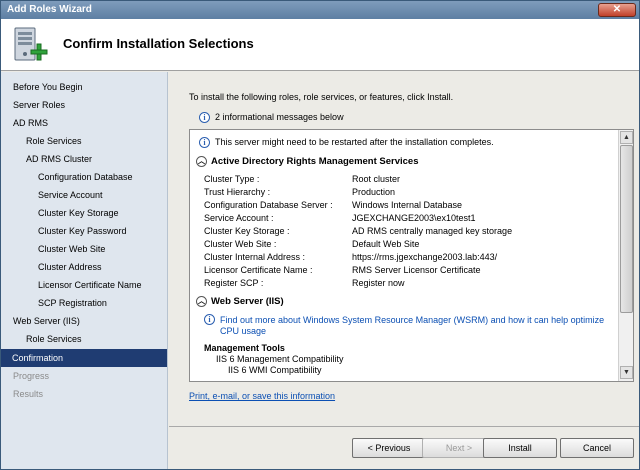 The width and height of the screenshot is (640, 470). I want to click on print-email-save-link: Print, e-mail, or save this information, so click(262, 396).